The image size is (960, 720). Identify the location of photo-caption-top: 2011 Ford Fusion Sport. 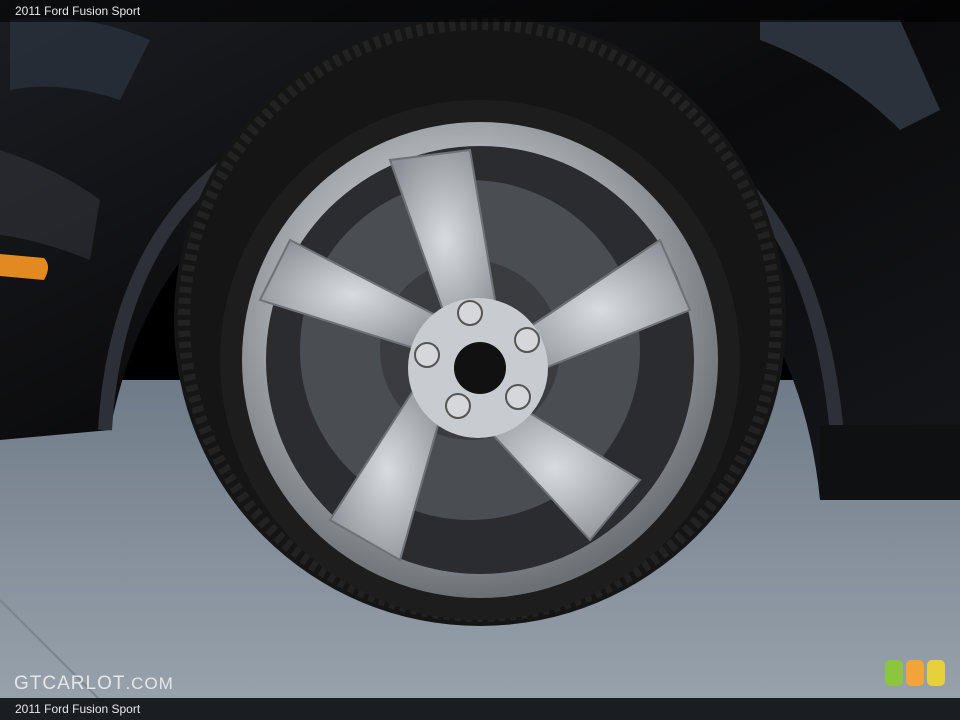
(78, 11).